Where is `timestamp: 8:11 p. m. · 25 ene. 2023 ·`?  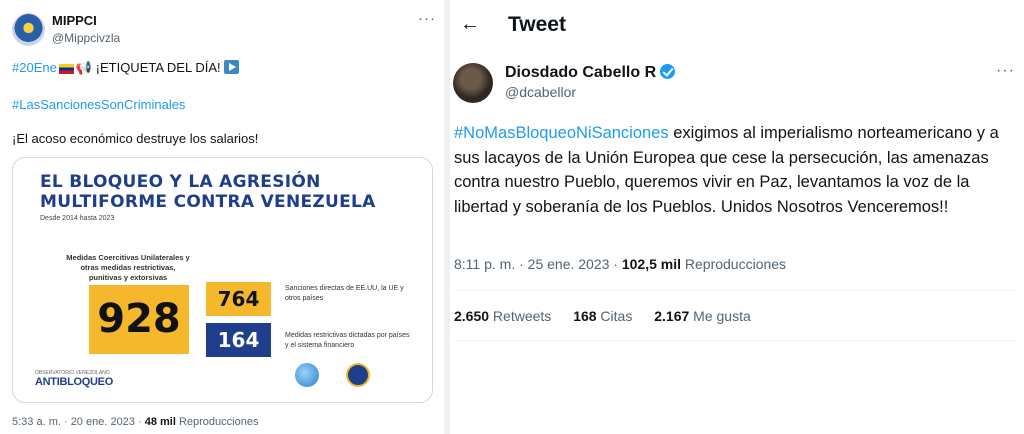 timestamp: 8:11 p. m. · 25 ene. 2023 · is located at coordinates (538, 264).